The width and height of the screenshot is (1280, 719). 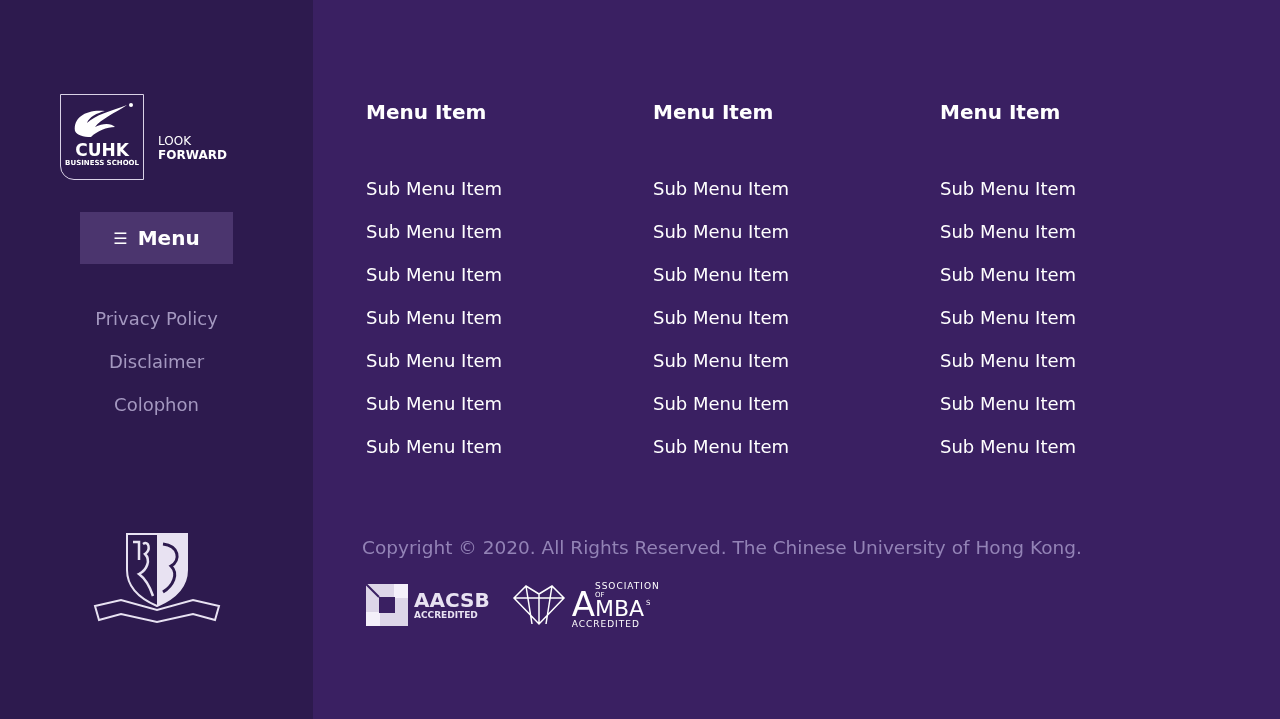 I want to click on aacsb-logo-icon, so click(x=387, y=605).